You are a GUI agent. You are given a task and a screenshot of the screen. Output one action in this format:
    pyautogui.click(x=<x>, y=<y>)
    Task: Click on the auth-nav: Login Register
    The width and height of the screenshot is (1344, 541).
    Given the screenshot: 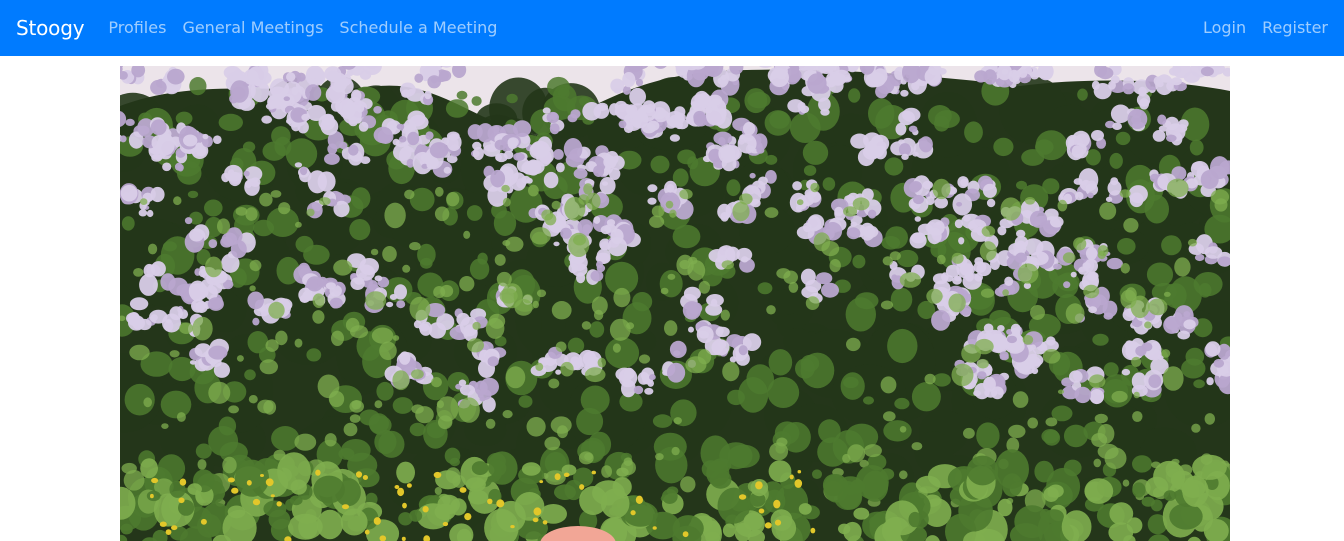 What is the action you would take?
    pyautogui.click(x=1257, y=28)
    